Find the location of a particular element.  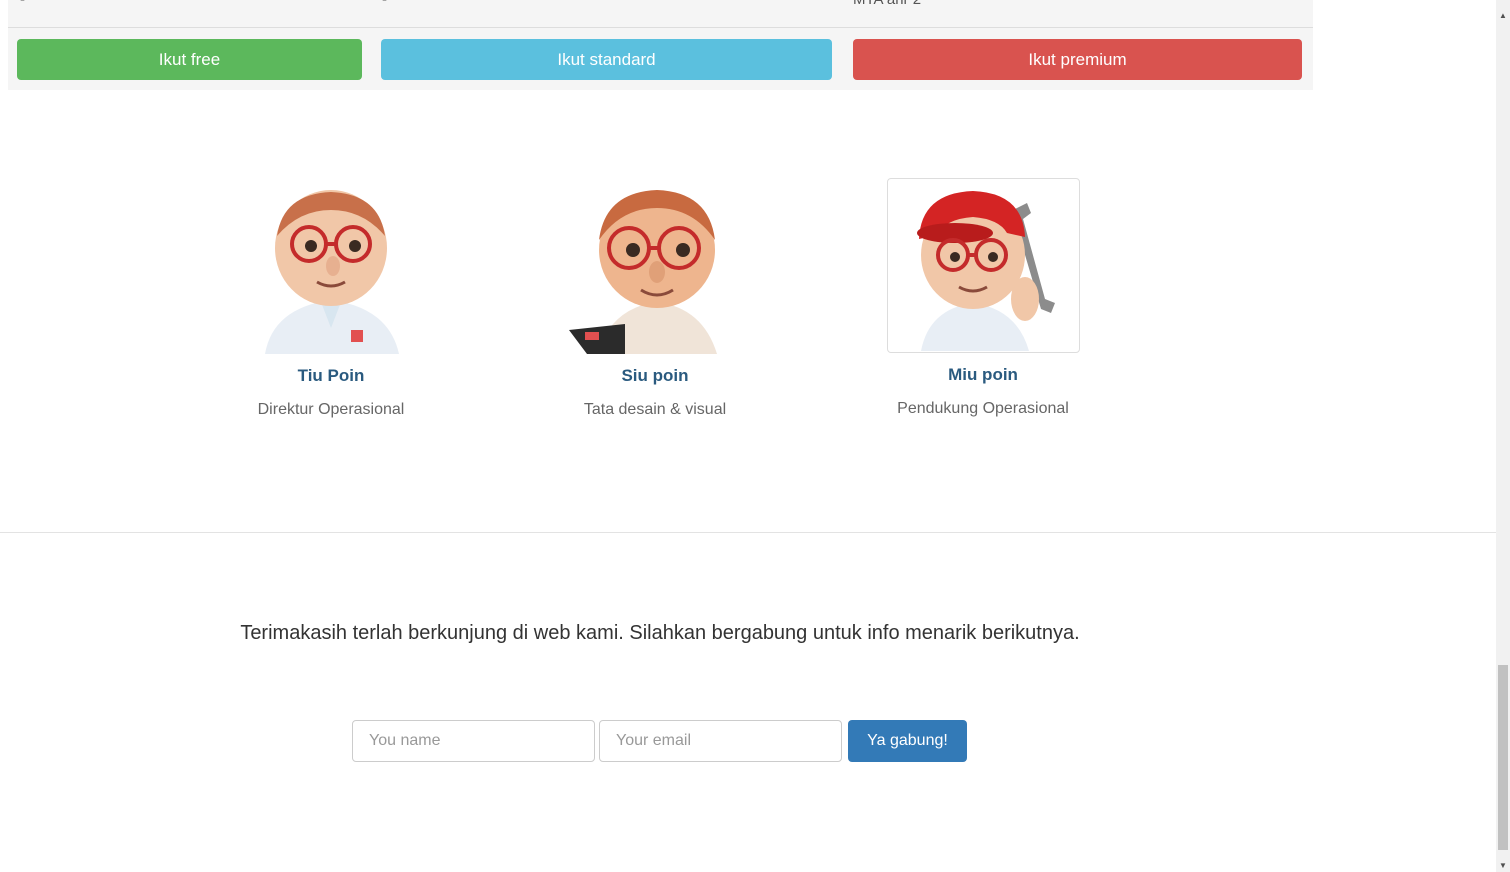

scroll-up-icon: ▲ is located at coordinates (1503, 15).